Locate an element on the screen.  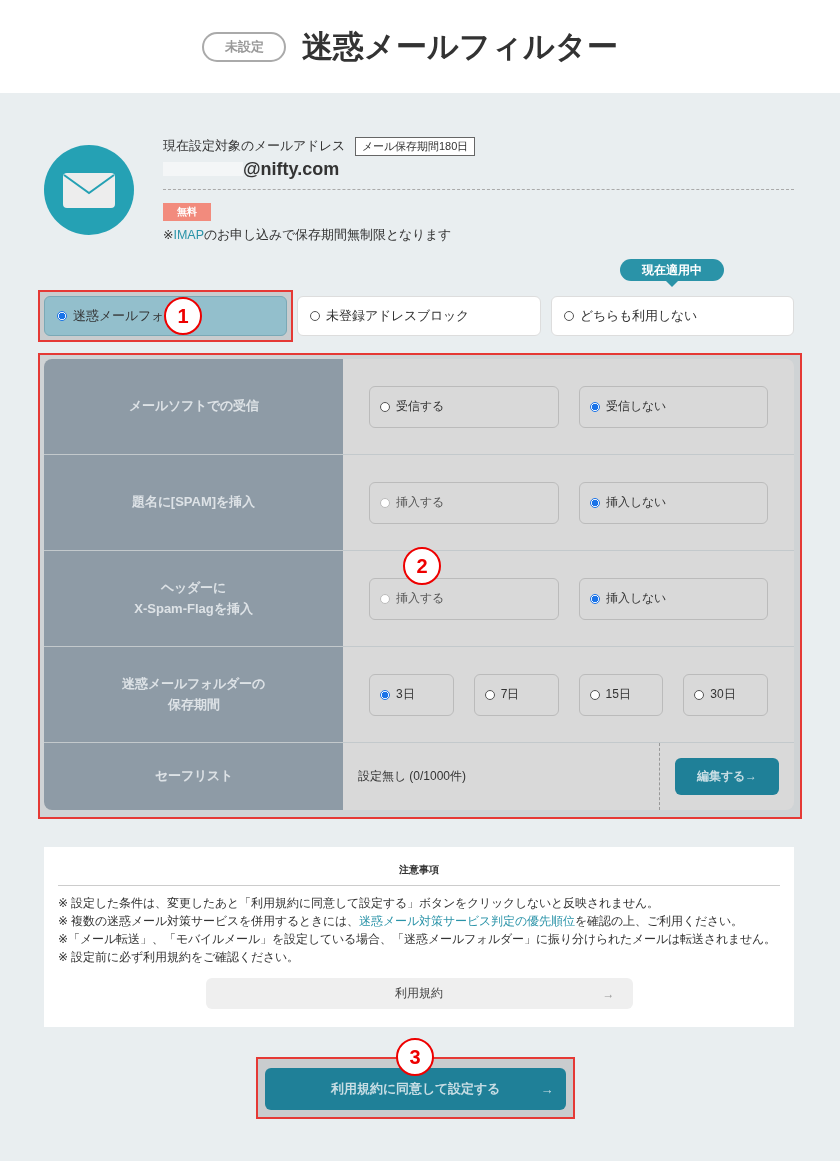
address-label: 現在設定対象のメールアドレス is located at coordinates (254, 146).